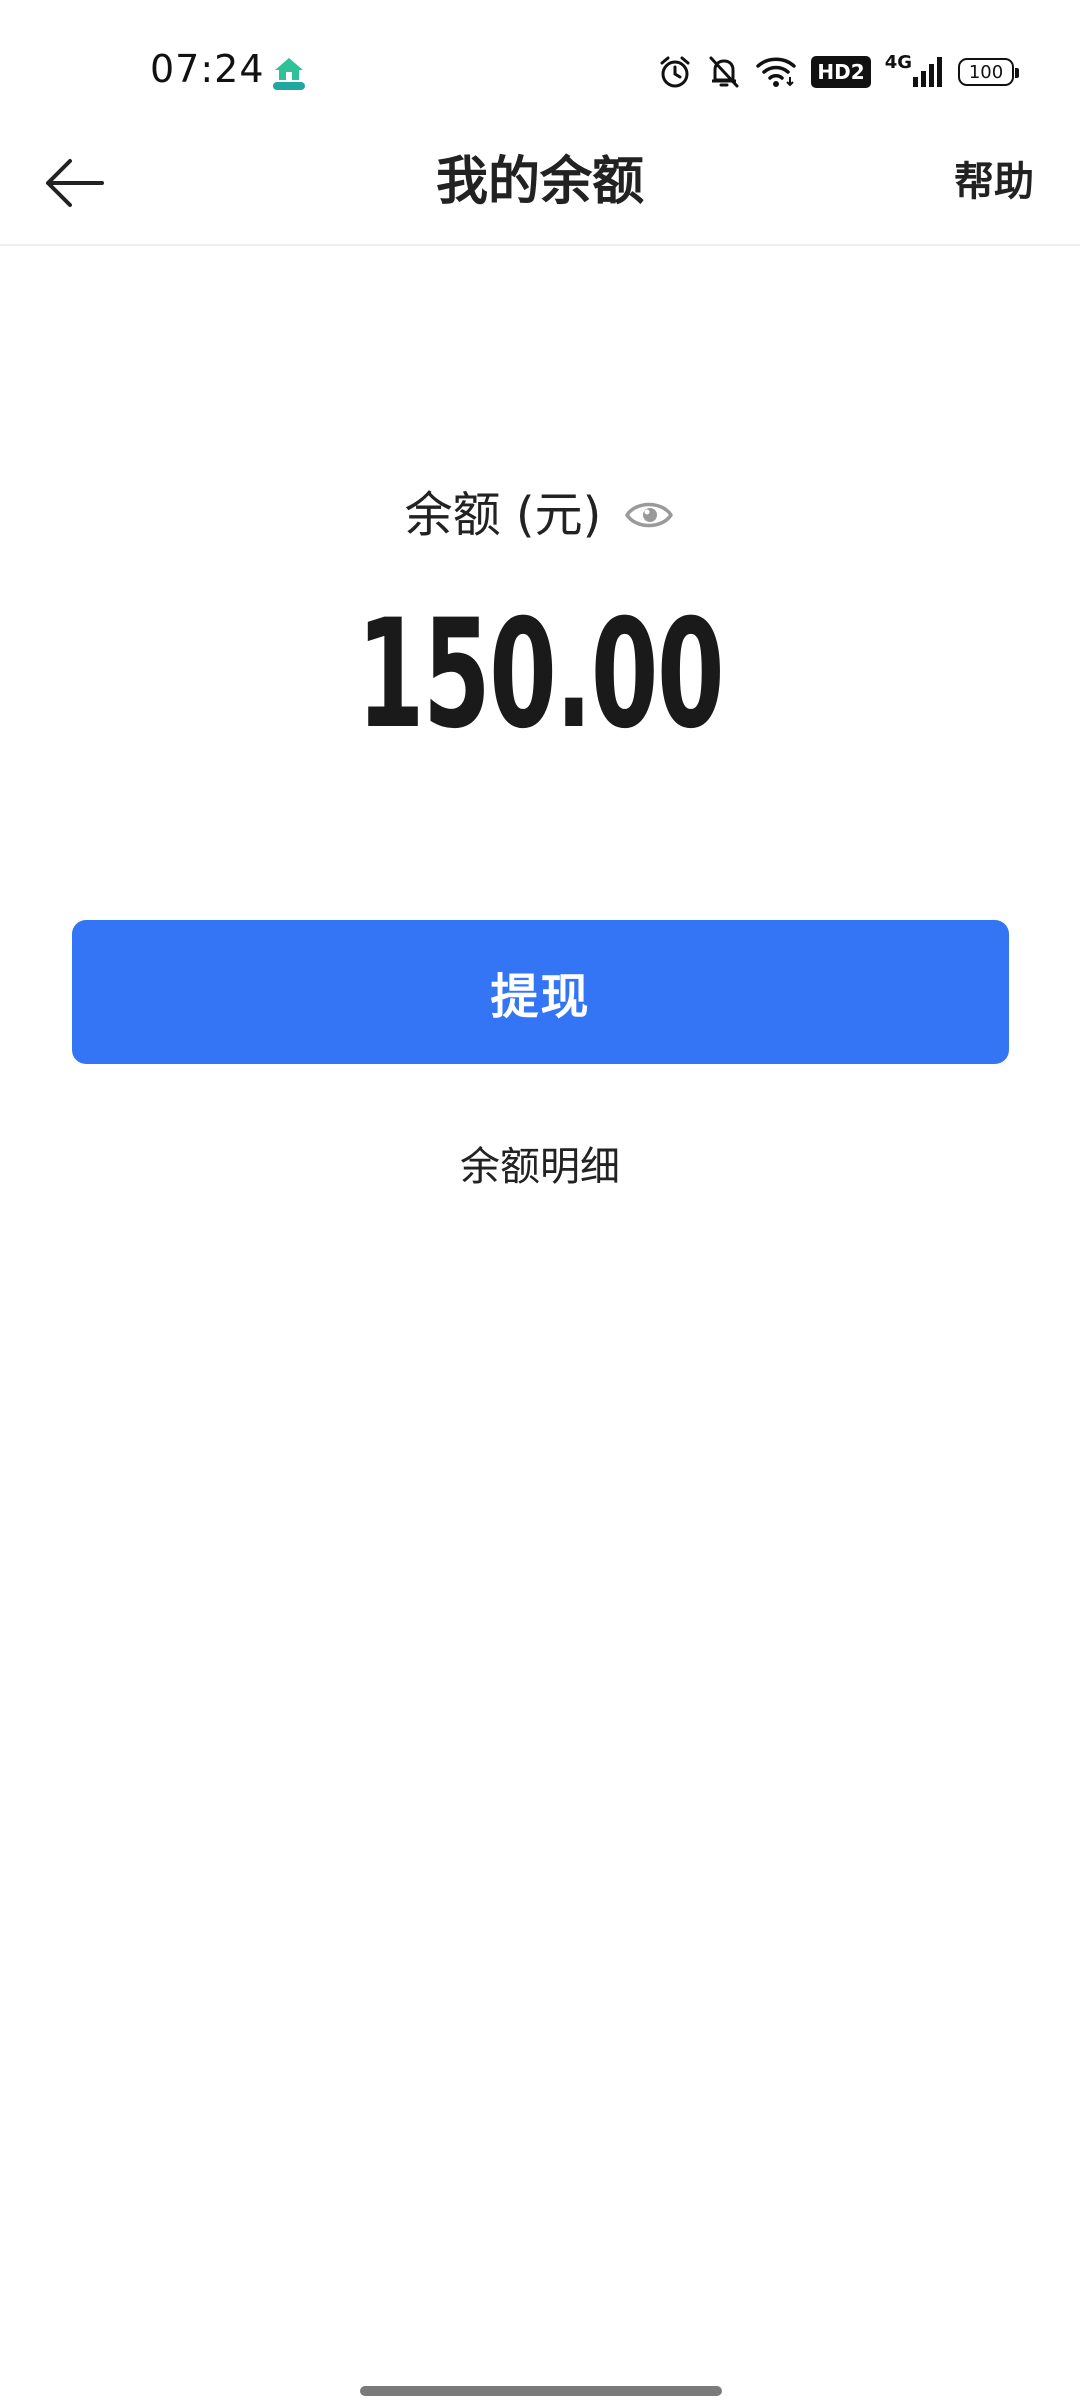  What do you see at coordinates (540, 992) in the screenshot?
I see `withdraw-button: 提现` at bounding box center [540, 992].